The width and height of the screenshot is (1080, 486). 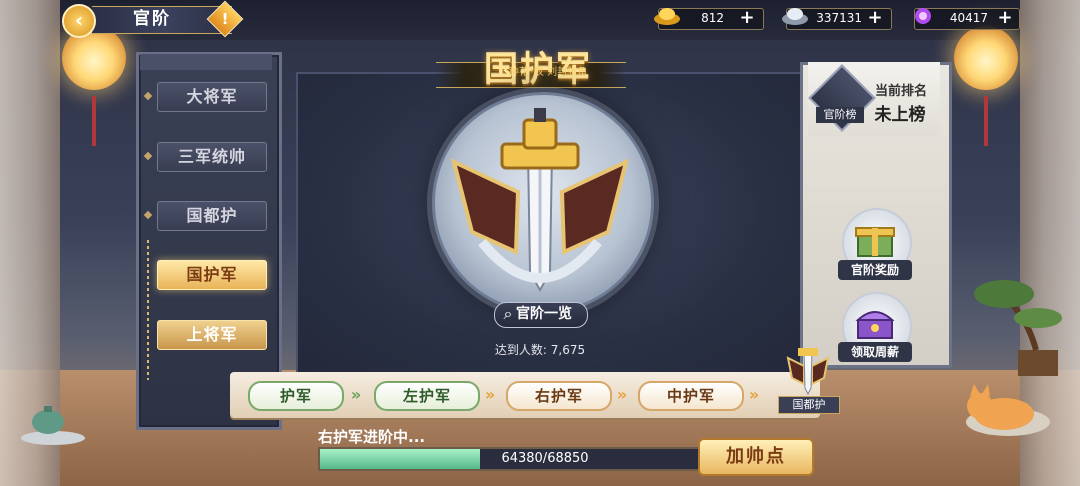 I want to click on gold-value: 812, so click(x=712, y=18).